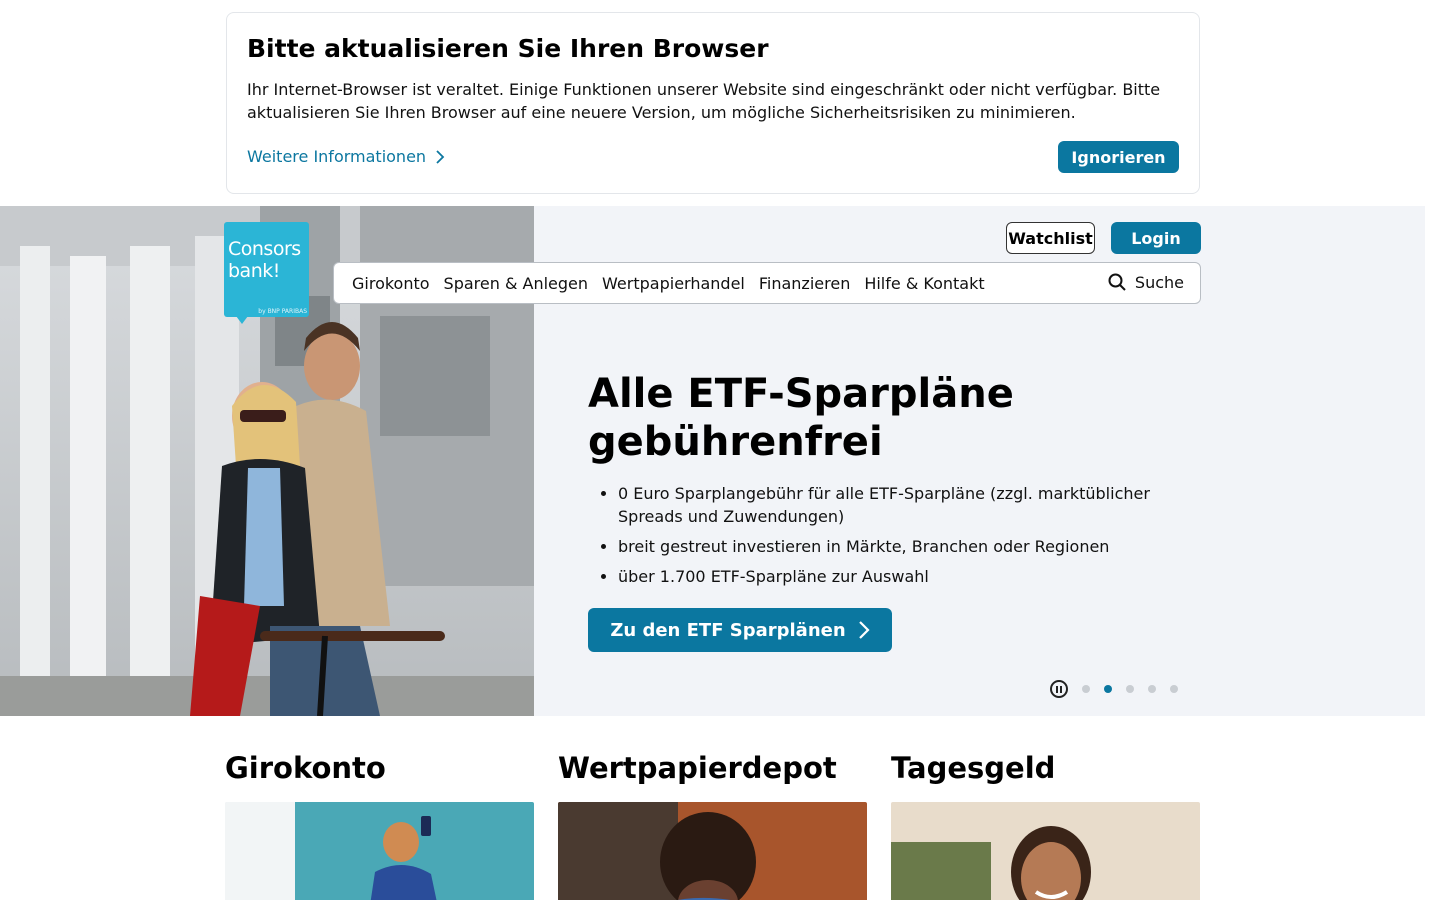 The height and width of the screenshot is (900, 1440). I want to click on card-title: Wertpapierdepot, so click(697, 768).